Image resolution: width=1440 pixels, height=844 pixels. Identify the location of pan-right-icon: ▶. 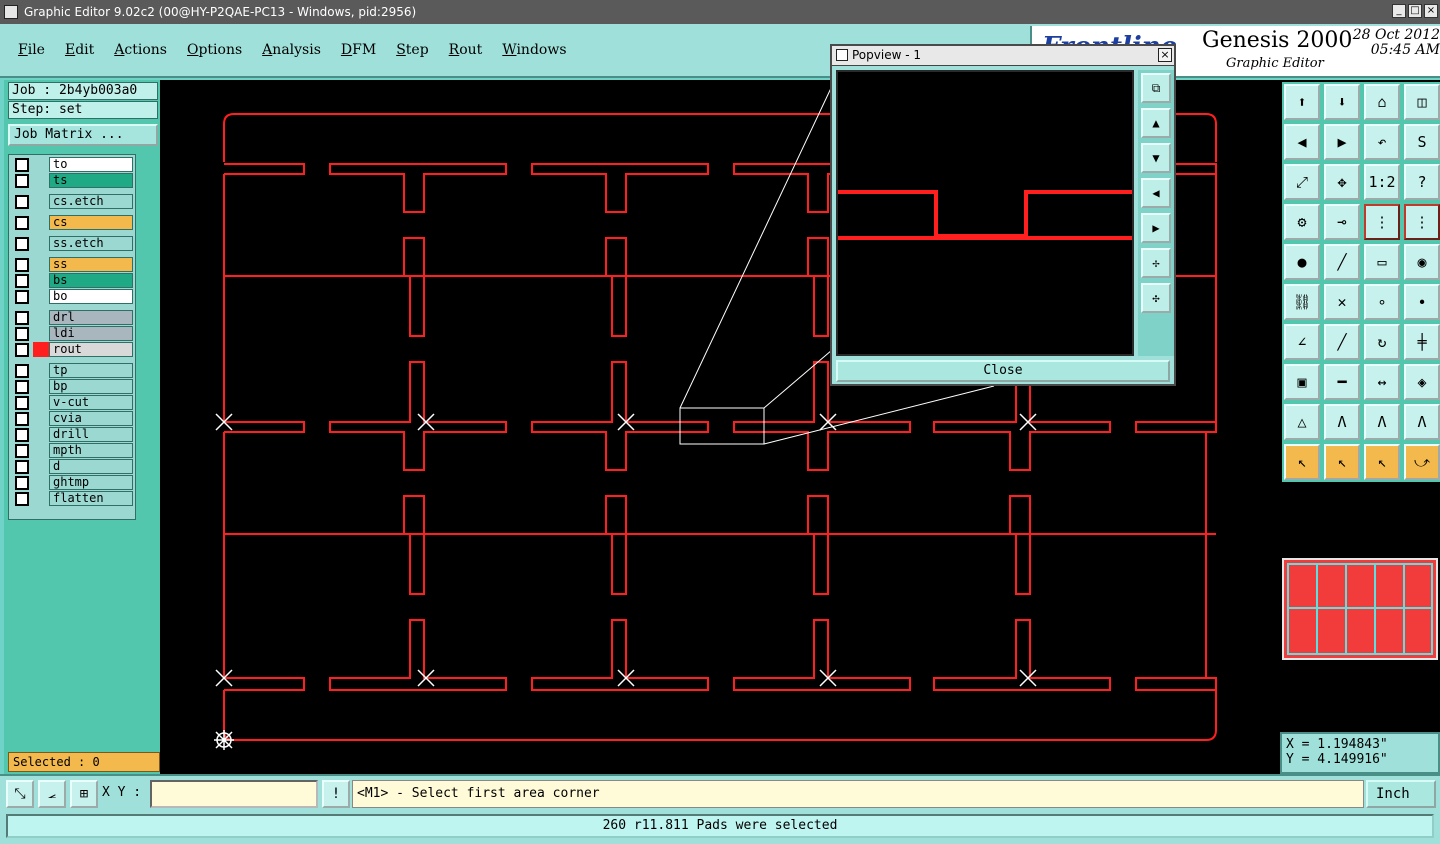
(1342, 142).